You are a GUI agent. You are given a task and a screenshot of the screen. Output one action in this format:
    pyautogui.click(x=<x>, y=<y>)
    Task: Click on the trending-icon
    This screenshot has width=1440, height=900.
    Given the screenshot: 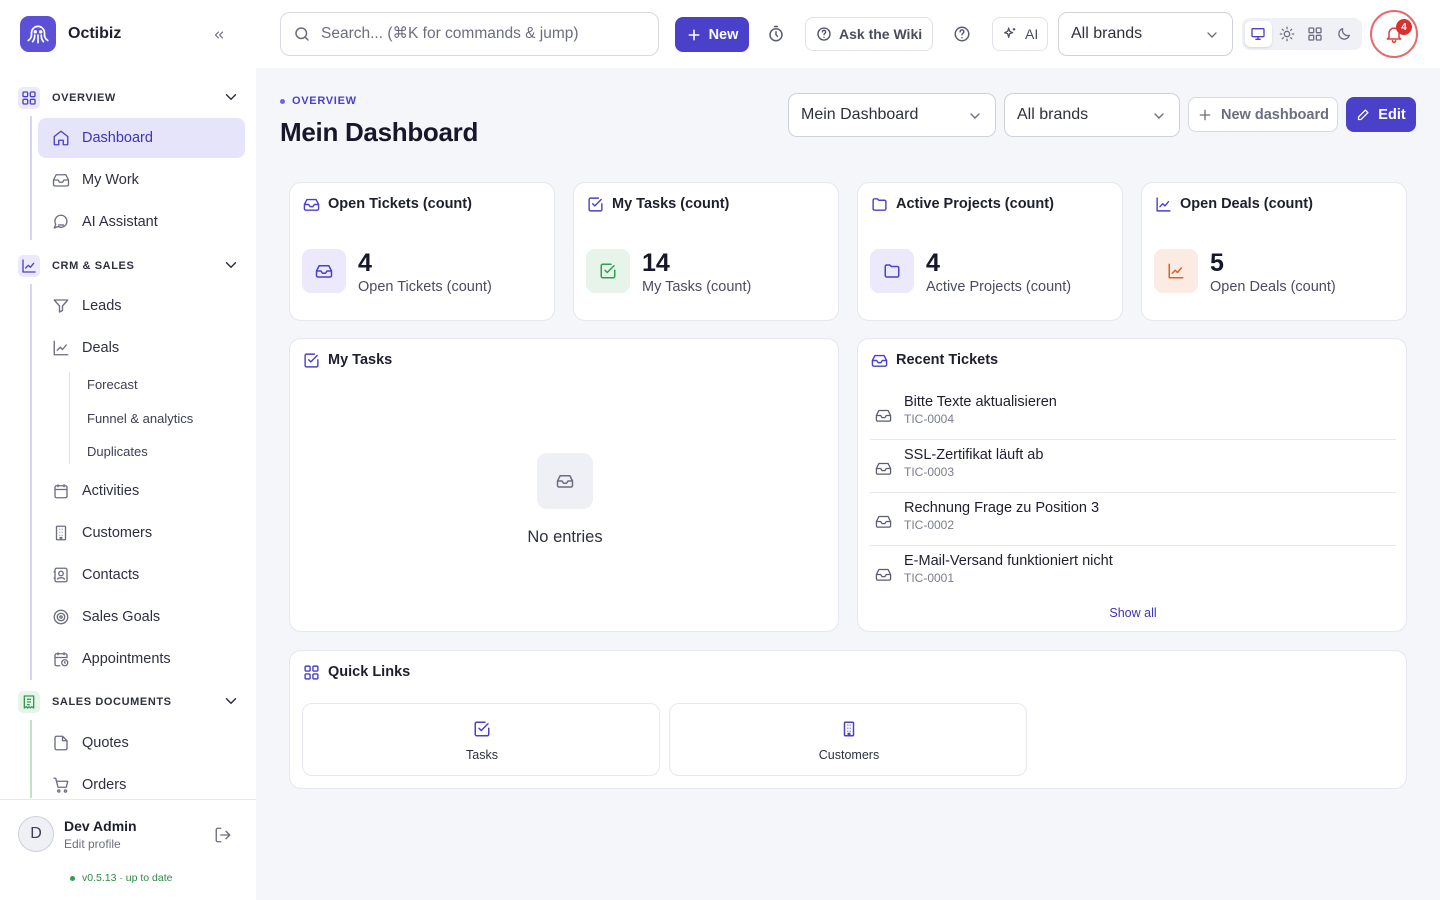 What is the action you would take?
    pyautogui.click(x=1163, y=204)
    